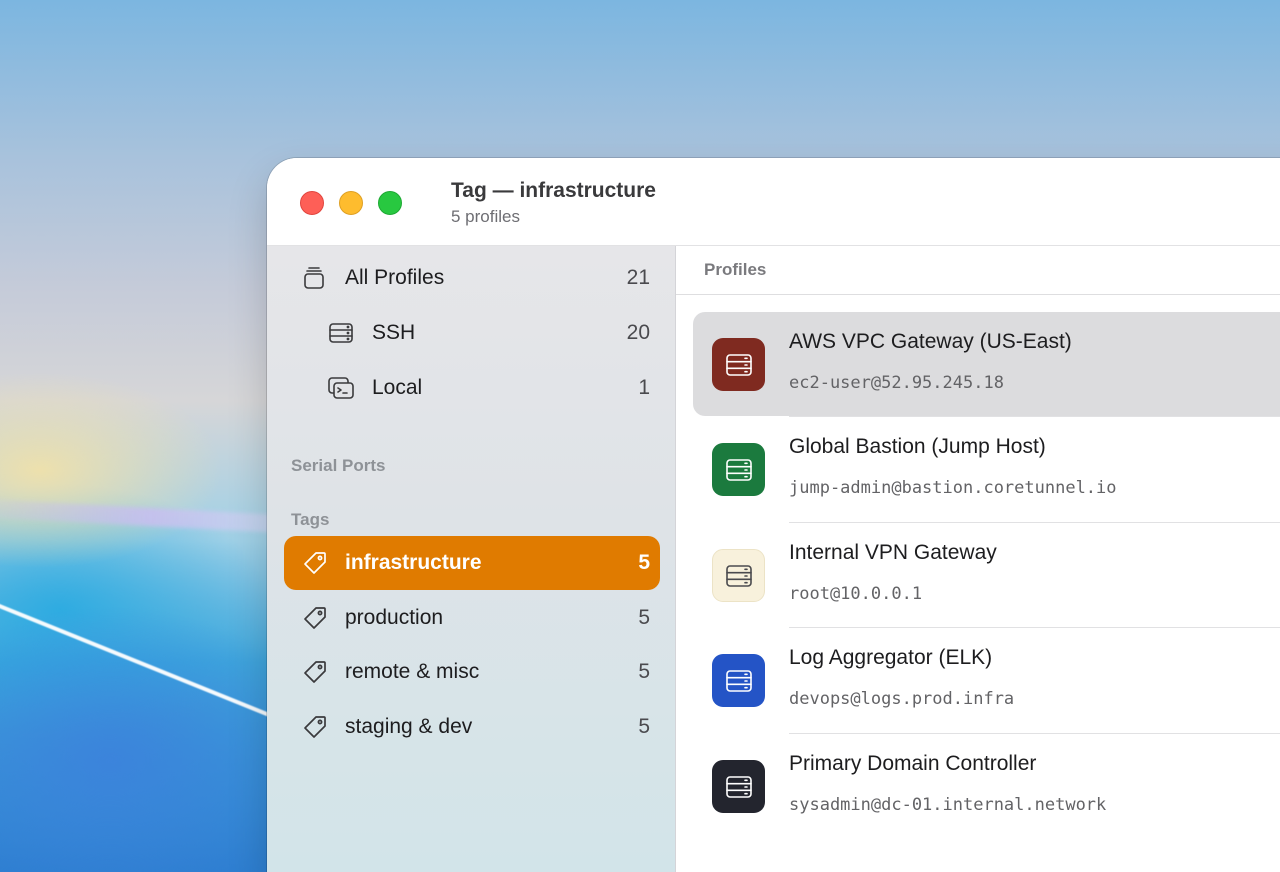  What do you see at coordinates (891, 657) in the screenshot?
I see `profile-name: Log Aggregator (ELK)` at bounding box center [891, 657].